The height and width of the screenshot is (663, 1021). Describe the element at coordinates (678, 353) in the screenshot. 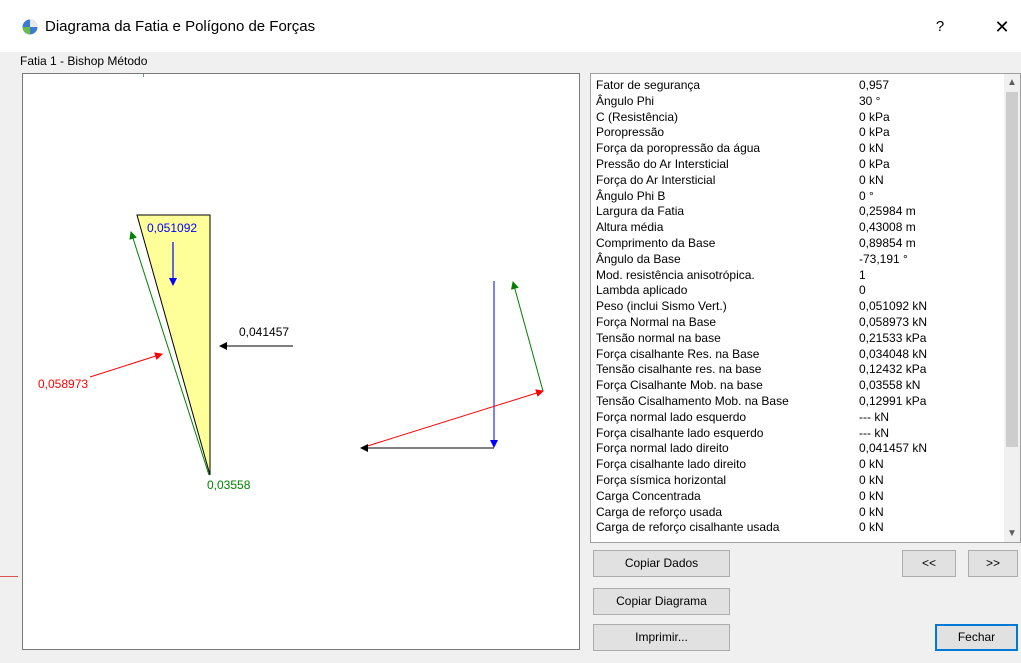

I see `property-label: Força cisalhante Res. na Base` at that location.